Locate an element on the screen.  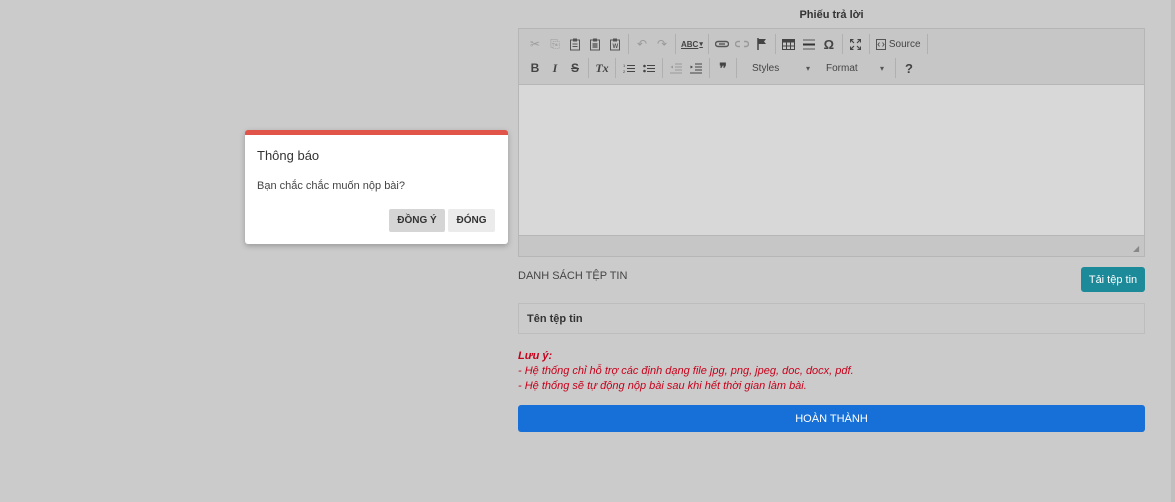
strikethrough-button: S is located at coordinates (575, 68).